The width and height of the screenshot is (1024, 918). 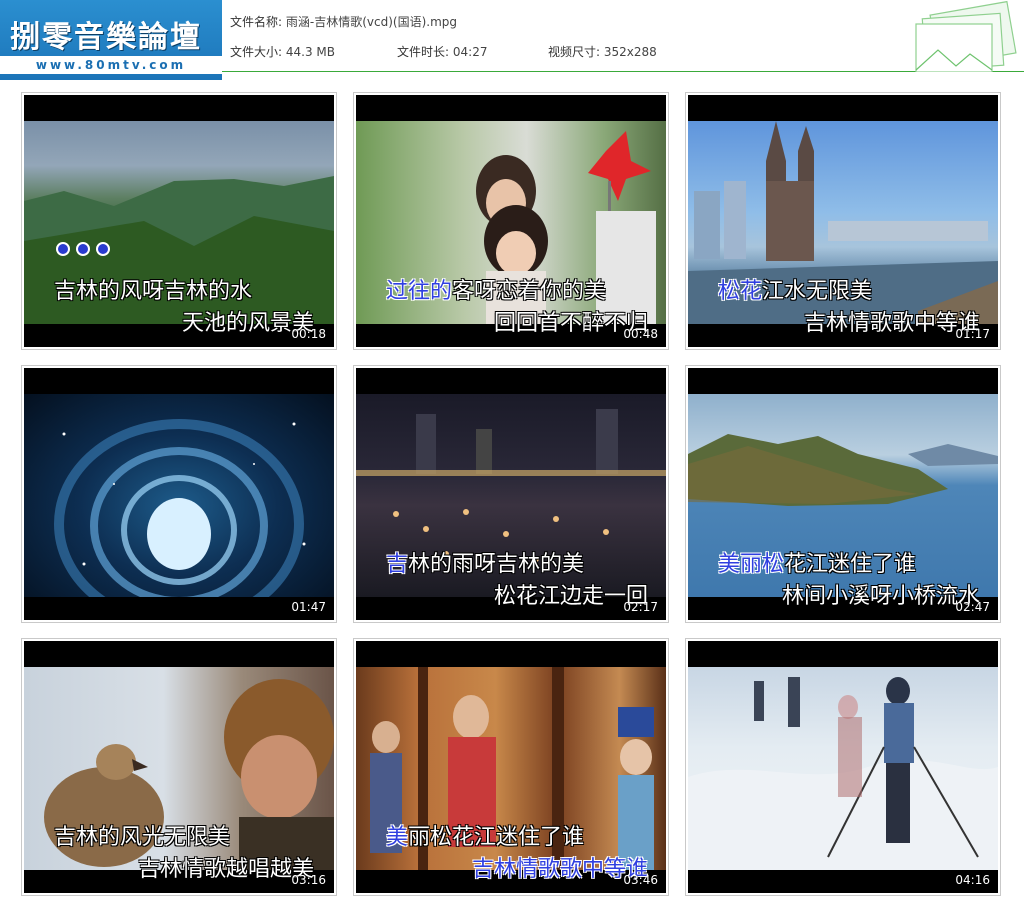 What do you see at coordinates (843, 494) in the screenshot?
I see `video-thumbnail-6: 美丽松花江迷住了谁 林间小溪呀小桥流水 02:47` at bounding box center [843, 494].